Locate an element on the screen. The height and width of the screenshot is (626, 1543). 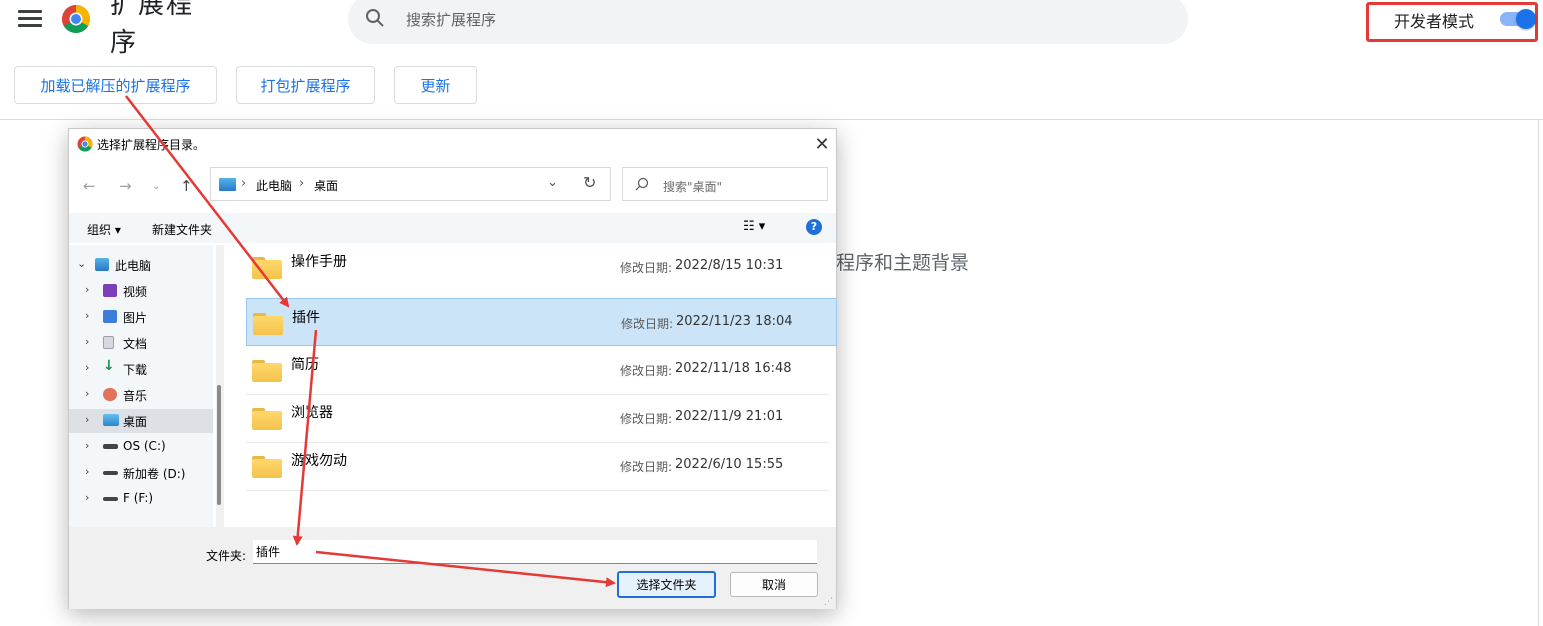
address-dropdown-icon: ⌄ is located at coordinates (552, 182).